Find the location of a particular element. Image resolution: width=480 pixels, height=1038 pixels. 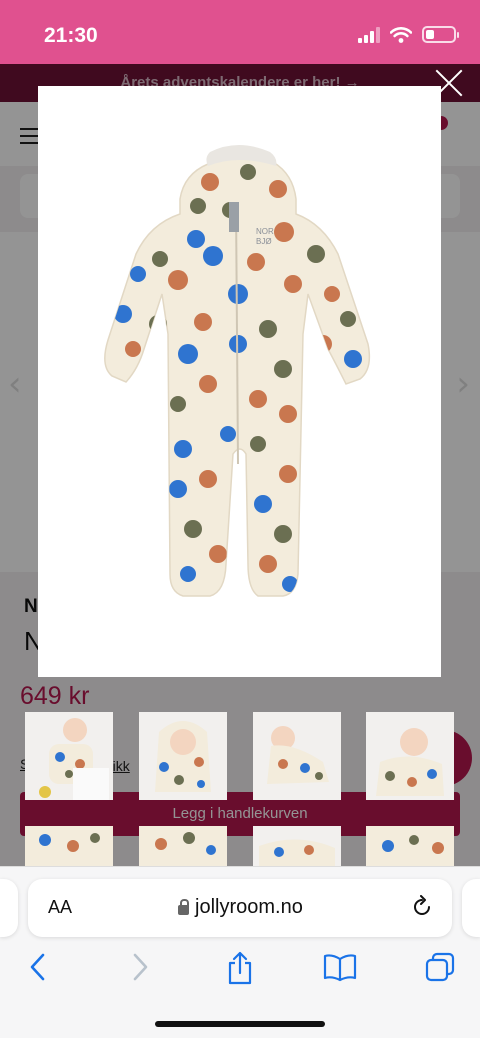

status-icons is located at coordinates (408, 34).